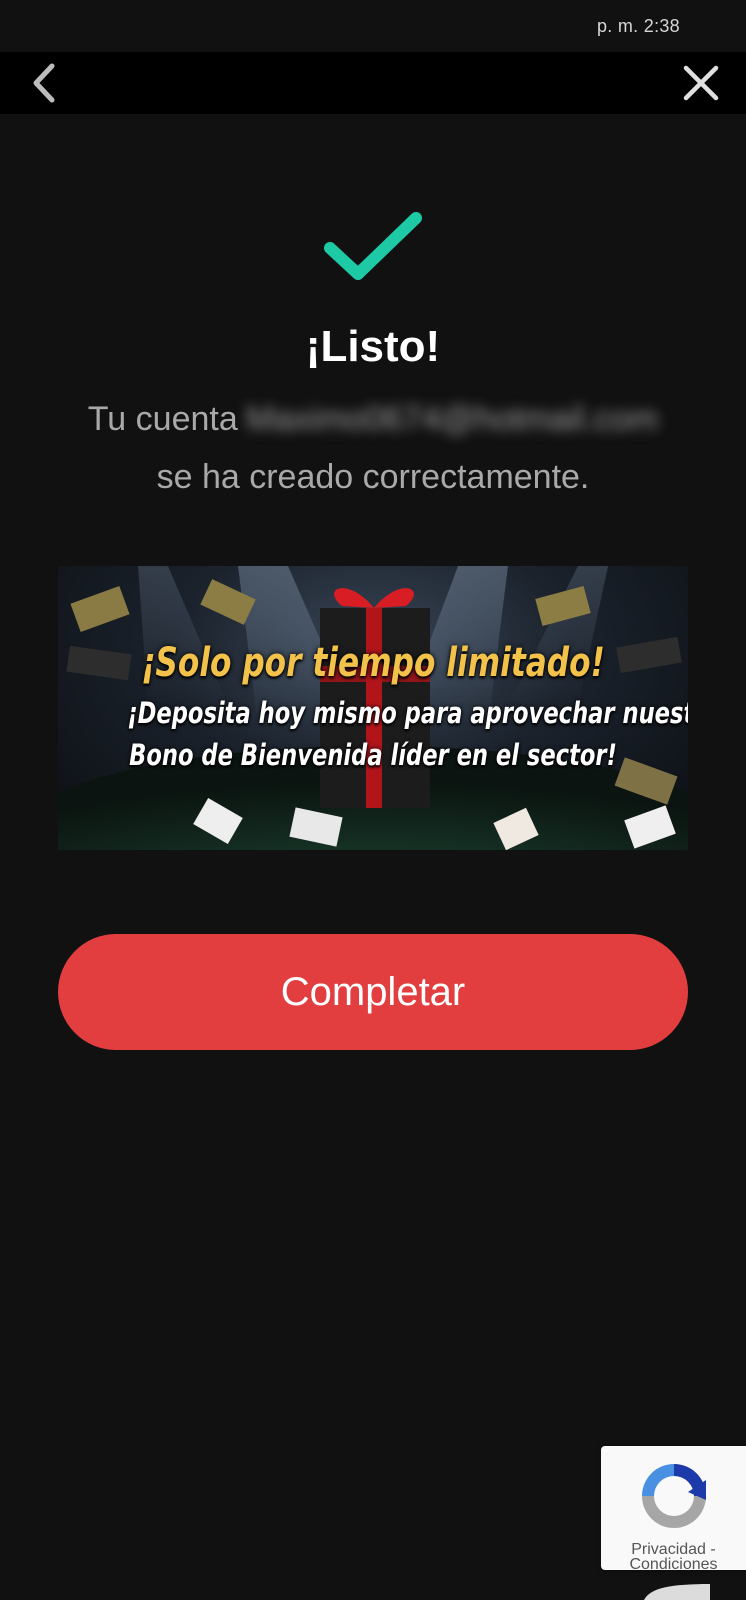 The width and height of the screenshot is (746, 1600). I want to click on recaptcha-badge: Privacidad - Condiciones, so click(673, 1508).